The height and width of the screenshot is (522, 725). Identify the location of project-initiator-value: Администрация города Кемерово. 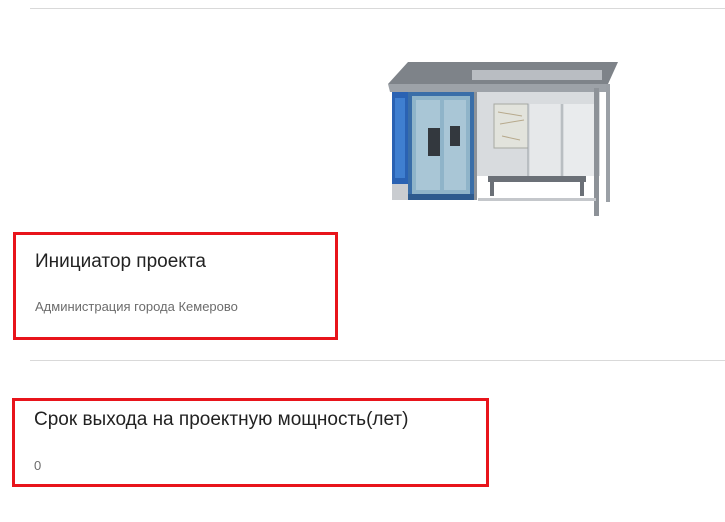
(136, 306).